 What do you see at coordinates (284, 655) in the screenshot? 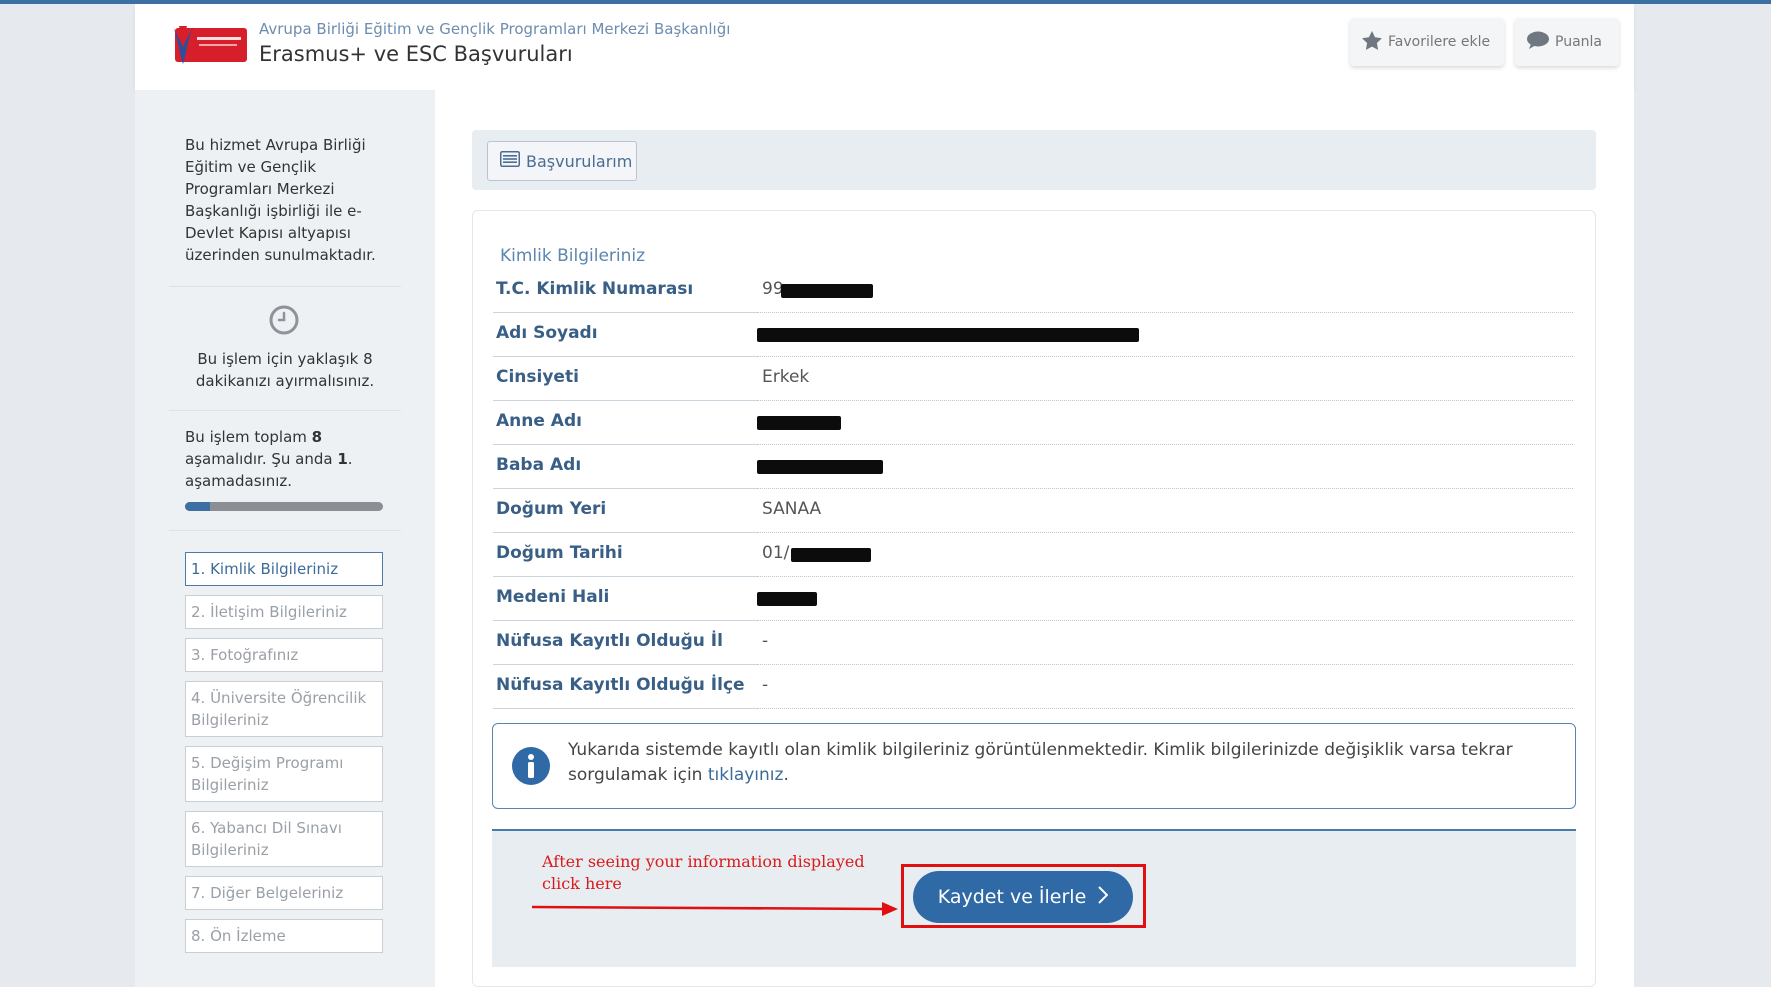
I see `step-item: 3. Fotoğrafınız` at bounding box center [284, 655].